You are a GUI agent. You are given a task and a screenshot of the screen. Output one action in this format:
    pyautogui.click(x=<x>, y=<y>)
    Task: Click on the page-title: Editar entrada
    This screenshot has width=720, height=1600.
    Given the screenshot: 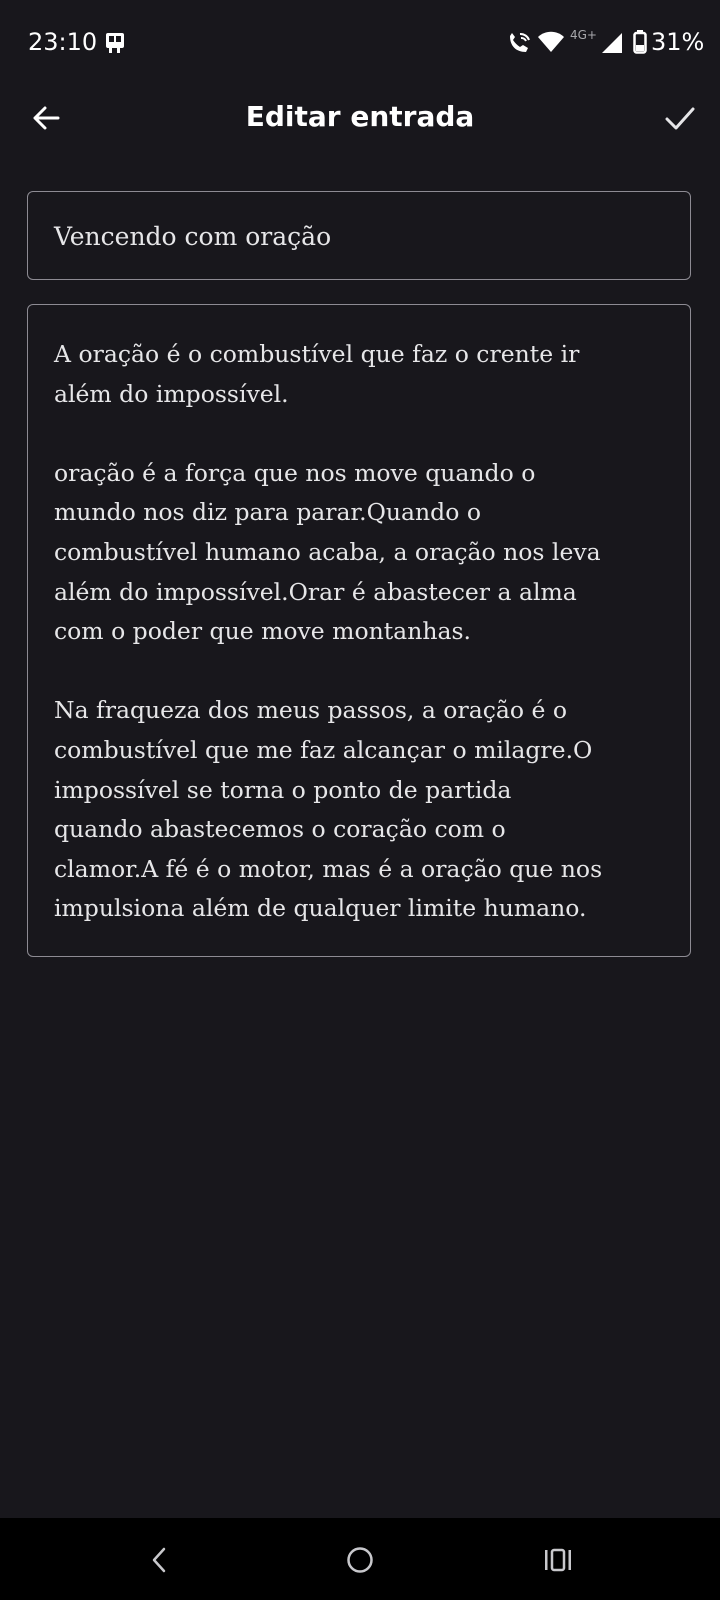 What is the action you would take?
    pyautogui.click(x=360, y=116)
    